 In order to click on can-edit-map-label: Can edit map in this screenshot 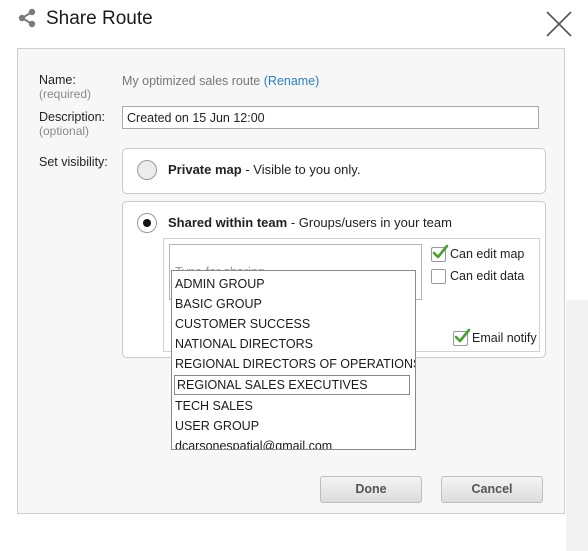, I will do `click(487, 254)`.